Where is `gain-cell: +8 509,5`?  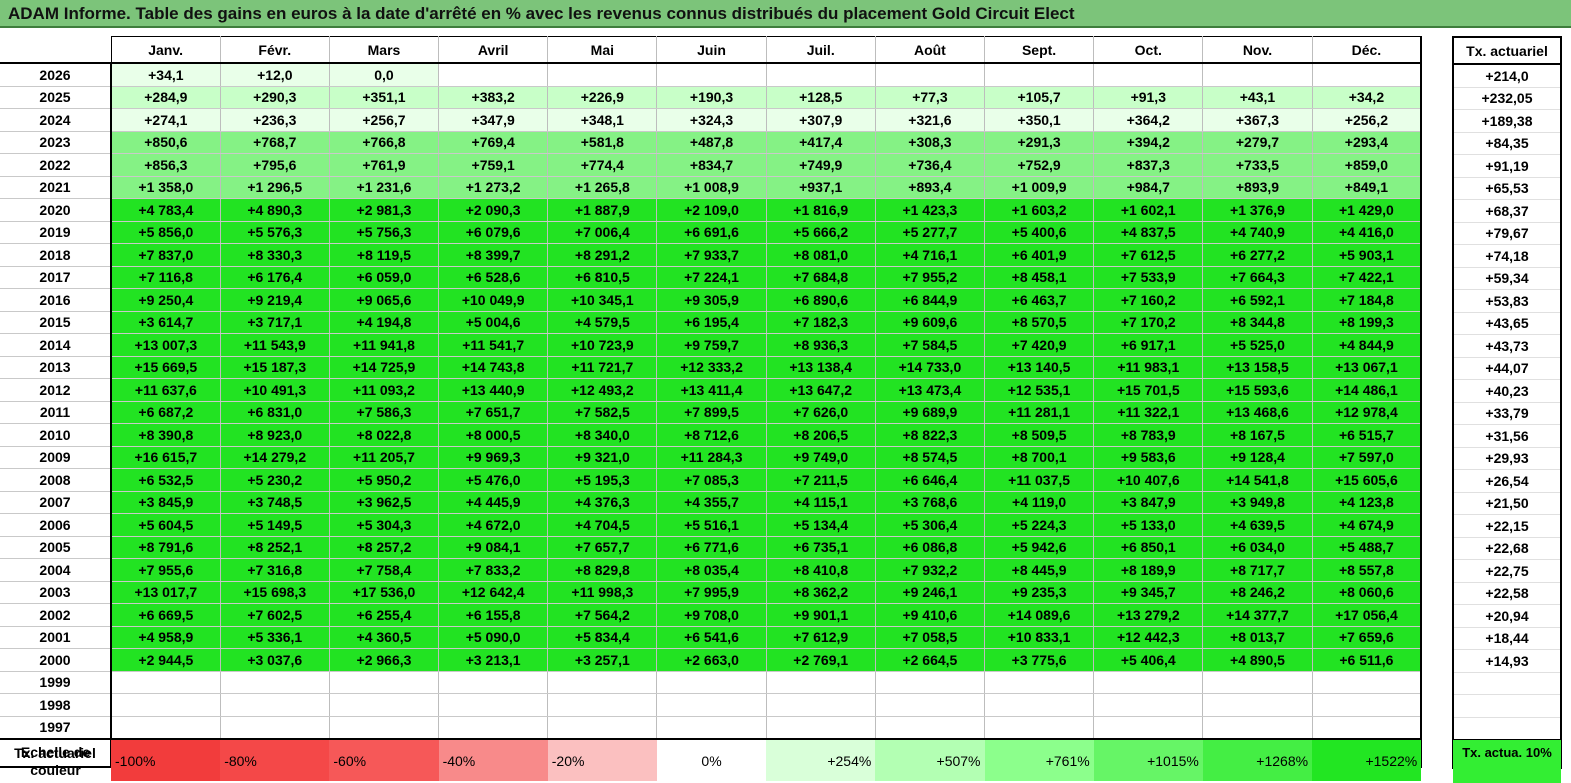 gain-cell: +8 509,5 is located at coordinates (1039, 435).